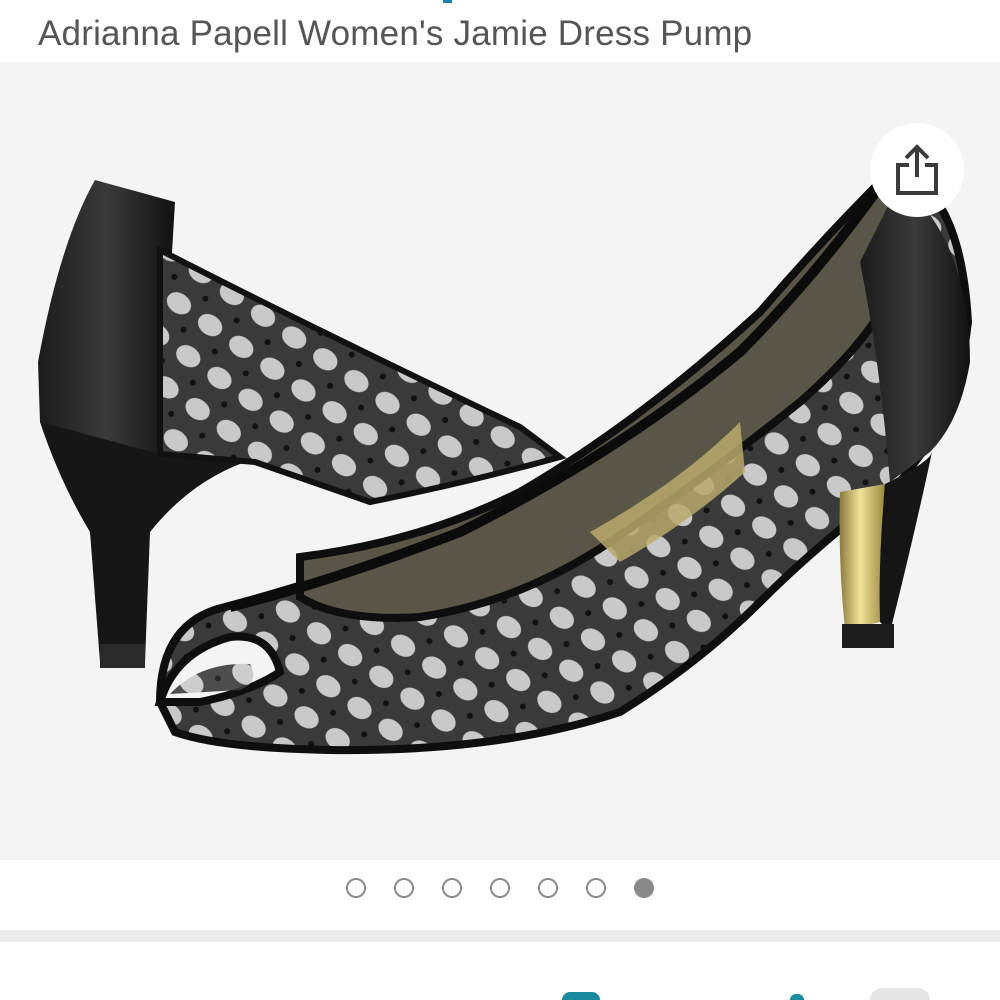  I want to click on share-button, so click(917, 170).